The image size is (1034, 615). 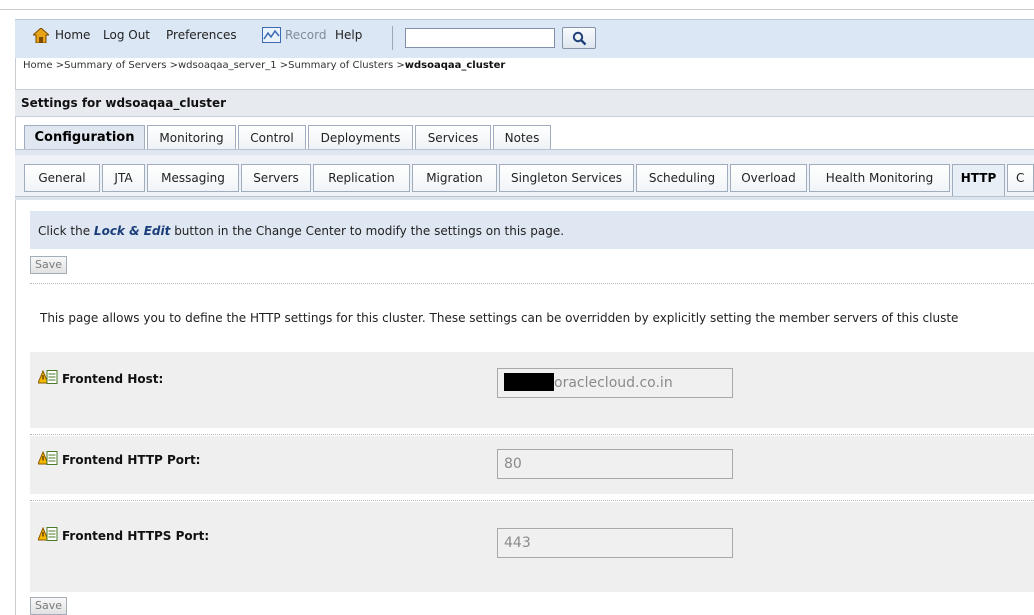 I want to click on subtab-overload: Overload, so click(x=768, y=178).